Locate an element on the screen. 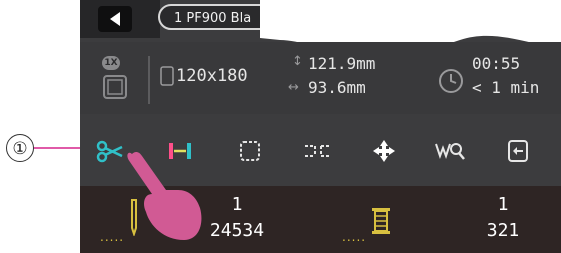 The width and height of the screenshot is (561, 253). hoop-size-icon is located at coordinates (167, 76).